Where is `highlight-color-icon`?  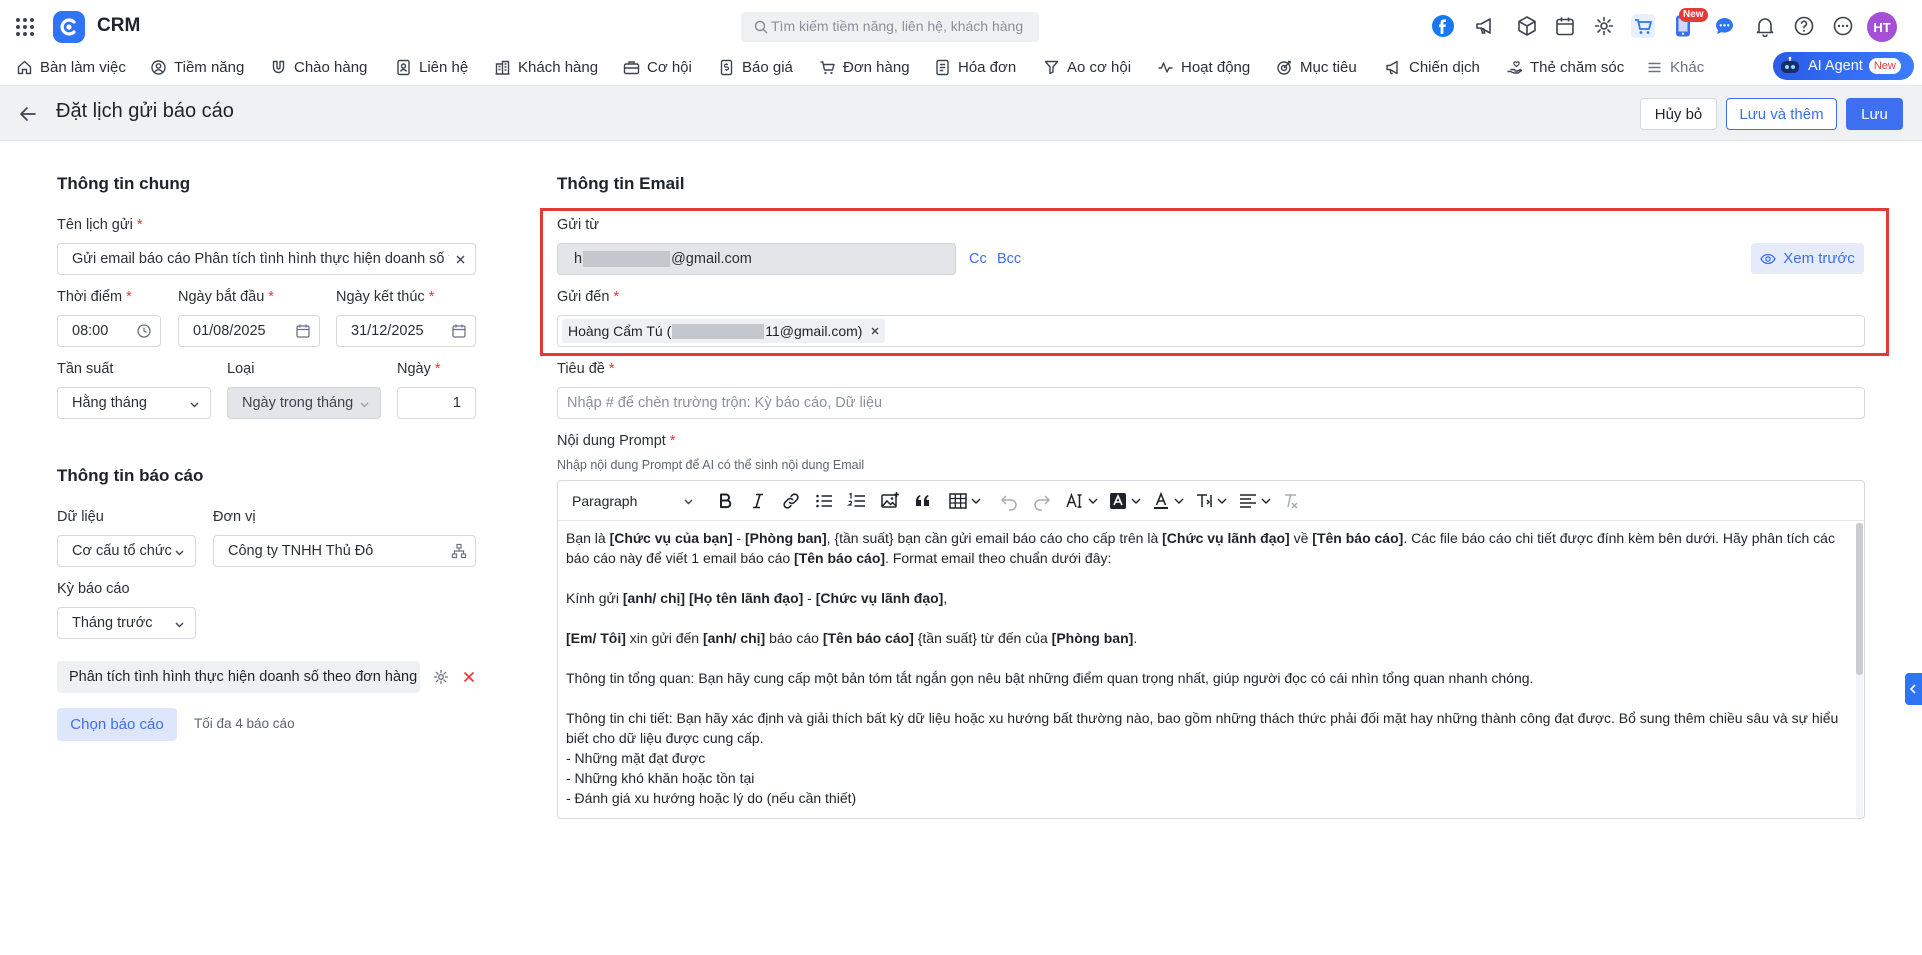 highlight-color-icon is located at coordinates (1118, 501).